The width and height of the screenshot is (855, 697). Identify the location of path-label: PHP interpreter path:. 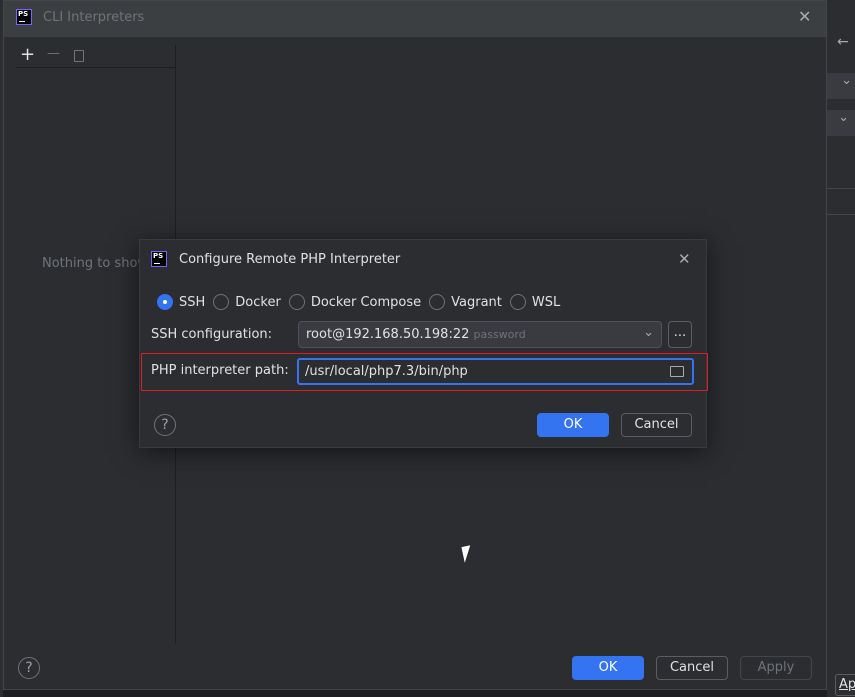
(220, 370).